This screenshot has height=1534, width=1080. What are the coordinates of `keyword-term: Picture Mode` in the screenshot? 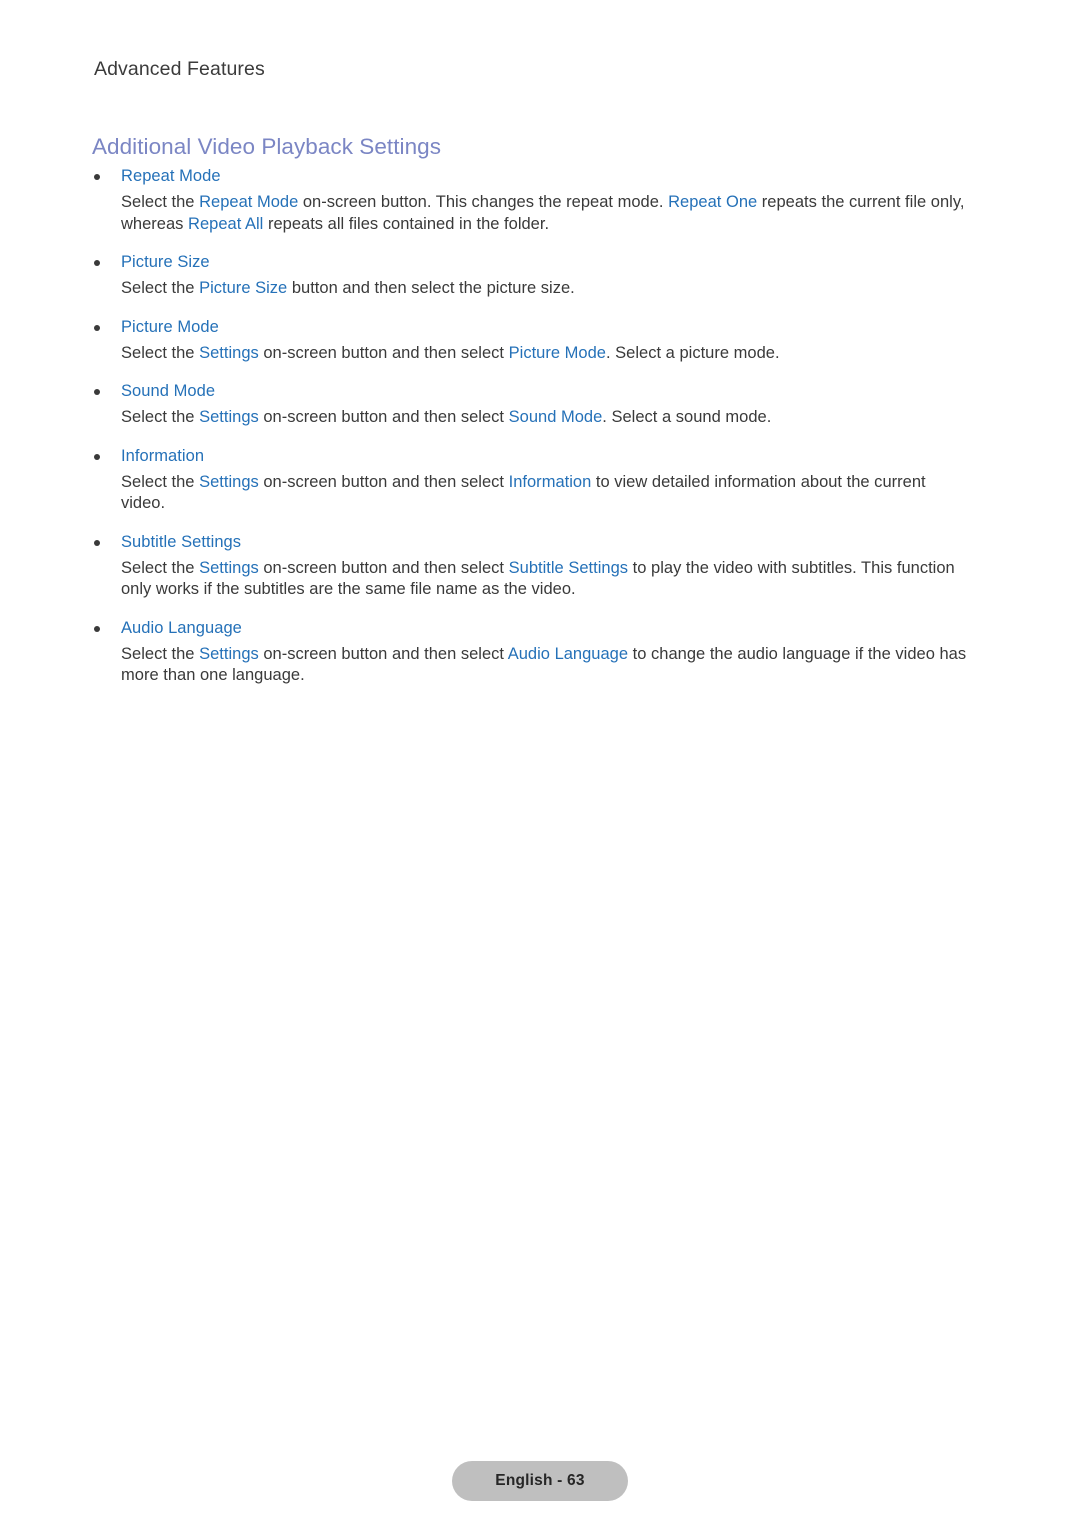 It's located at (557, 352).